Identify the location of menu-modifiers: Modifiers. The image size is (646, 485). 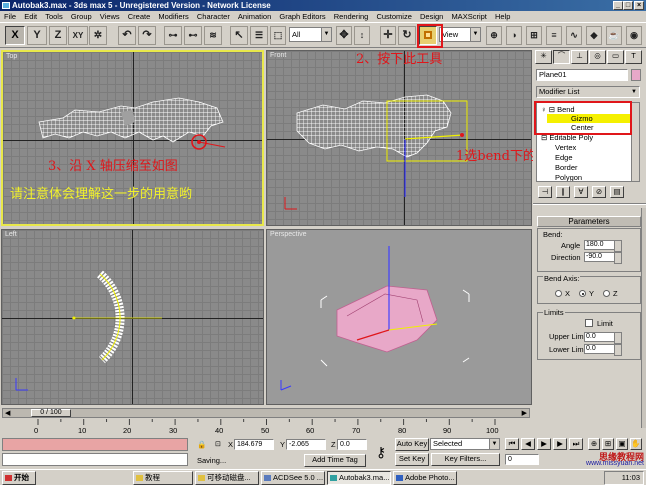
(173, 16).